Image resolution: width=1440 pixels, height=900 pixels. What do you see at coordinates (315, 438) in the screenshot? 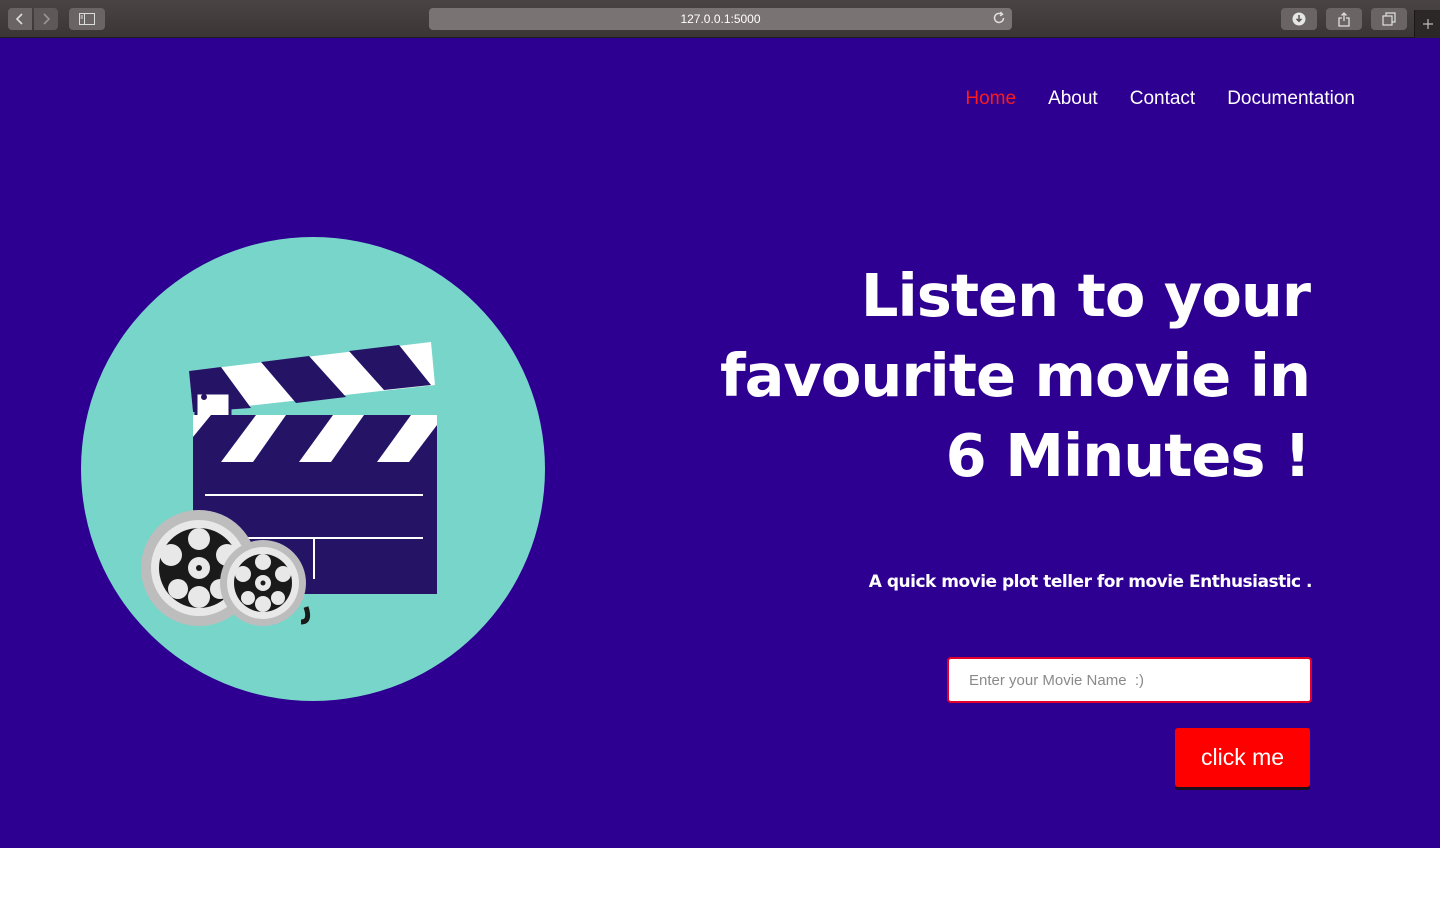
I see `clapper-stripe-bar` at bounding box center [315, 438].